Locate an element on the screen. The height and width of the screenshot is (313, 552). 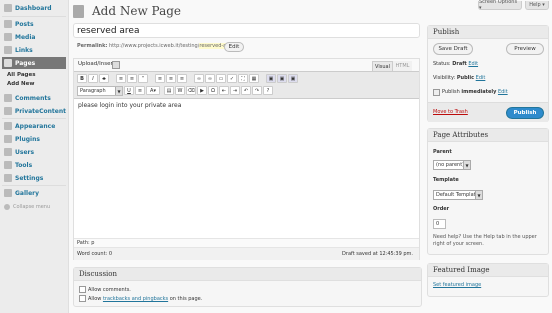
text-color-icon: A▾ is located at coordinates (153, 90).